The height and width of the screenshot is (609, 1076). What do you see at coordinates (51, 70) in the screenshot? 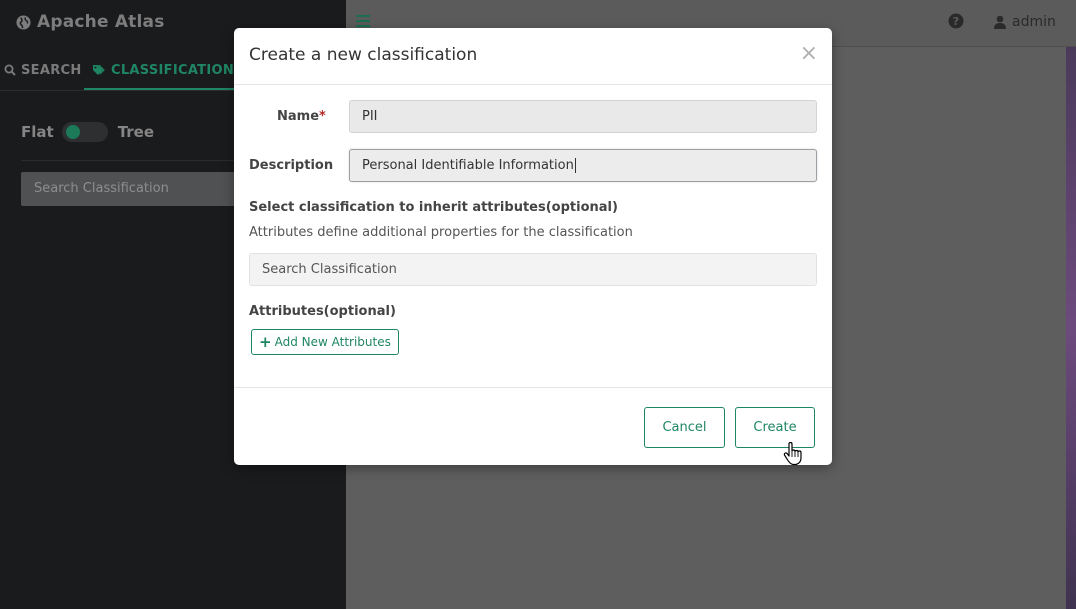
I see `tab-search-label: SEARCH` at bounding box center [51, 70].